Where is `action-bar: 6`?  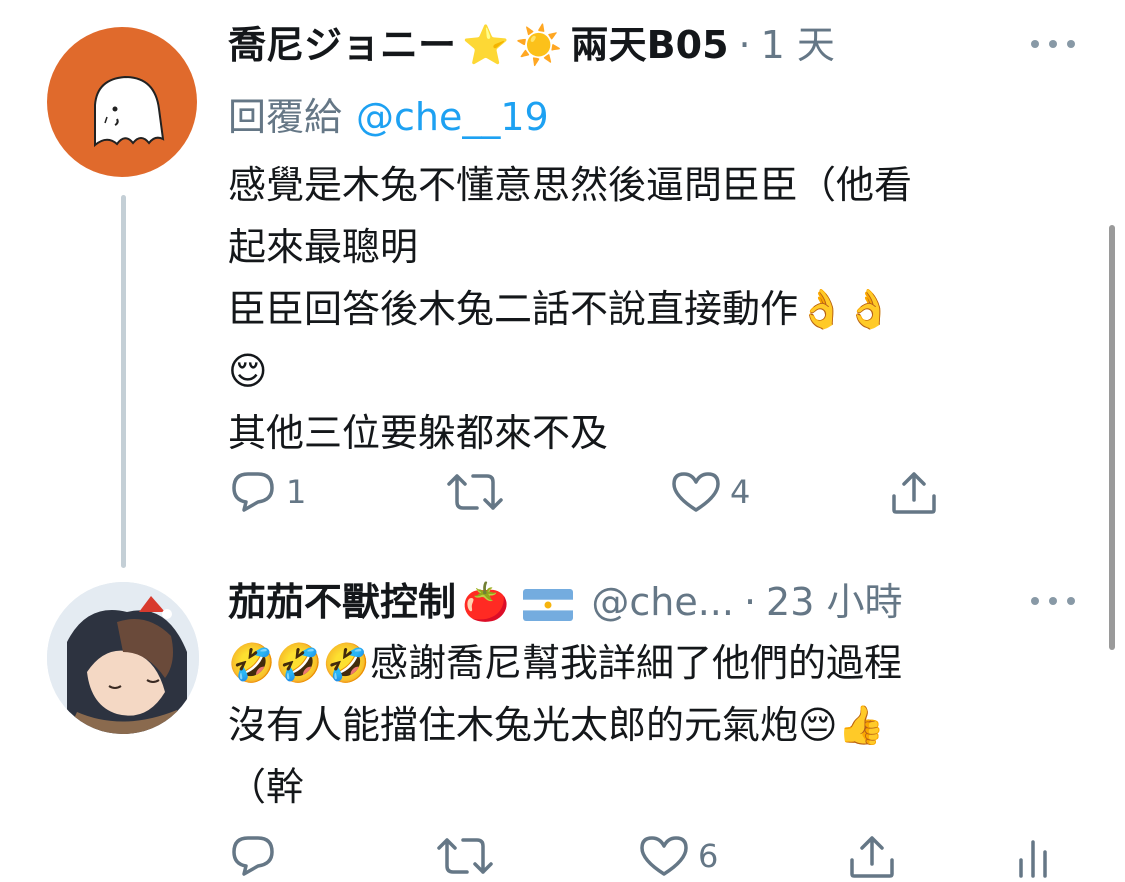
action-bar: 6 is located at coordinates (637, 857).